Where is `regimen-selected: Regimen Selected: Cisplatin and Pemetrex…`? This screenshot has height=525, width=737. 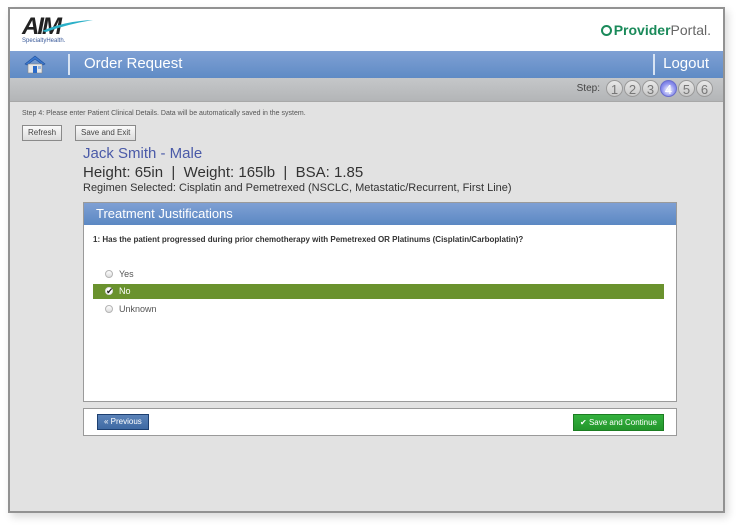 regimen-selected: Regimen Selected: Cisplatin and Pemetrex… is located at coordinates (297, 188).